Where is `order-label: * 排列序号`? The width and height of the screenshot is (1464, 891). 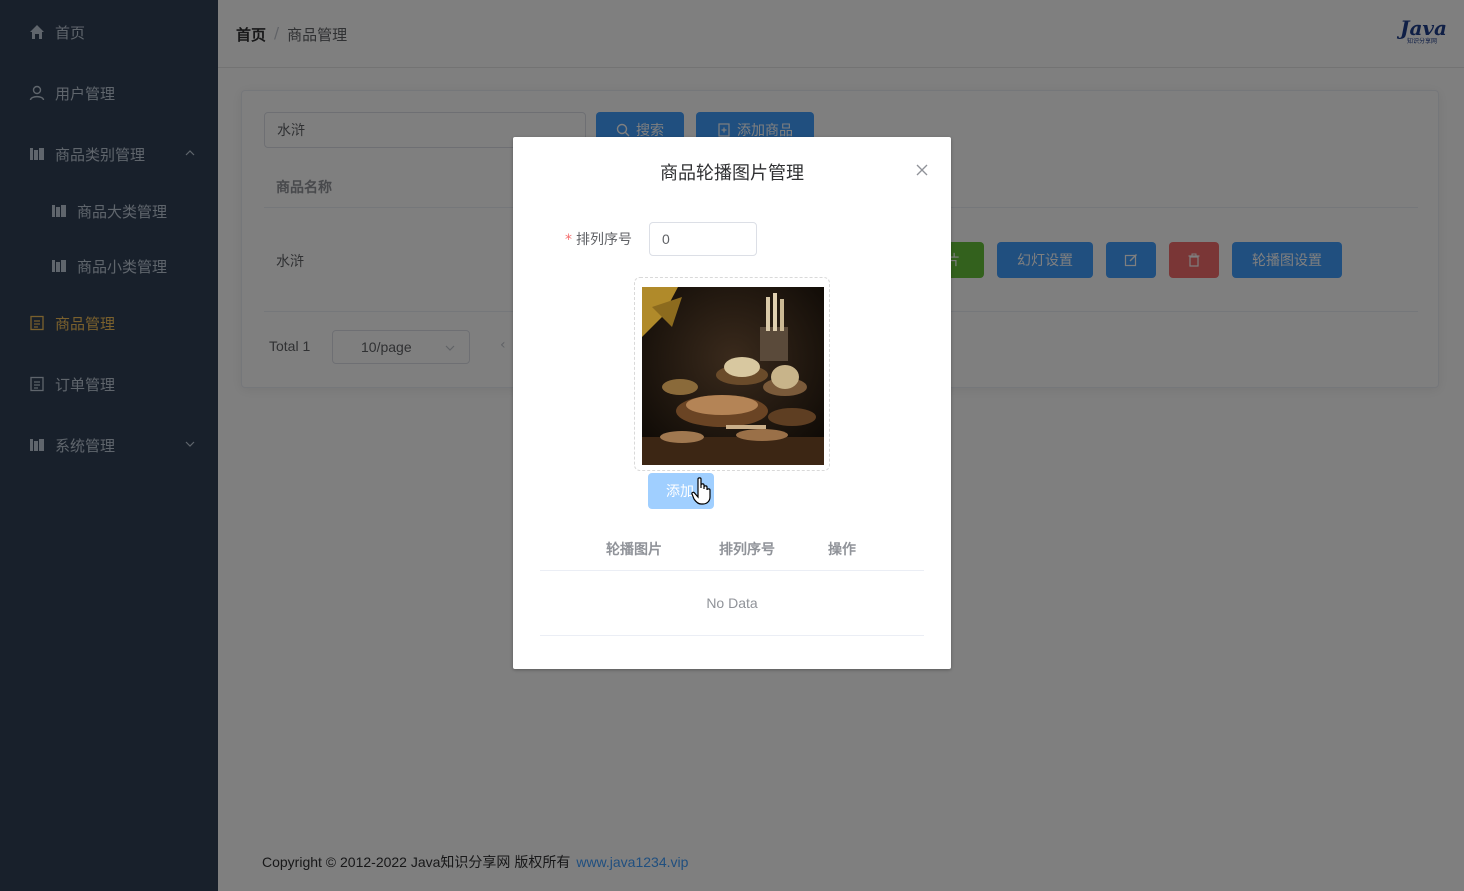
order-label: * 排列序号 is located at coordinates (598, 240).